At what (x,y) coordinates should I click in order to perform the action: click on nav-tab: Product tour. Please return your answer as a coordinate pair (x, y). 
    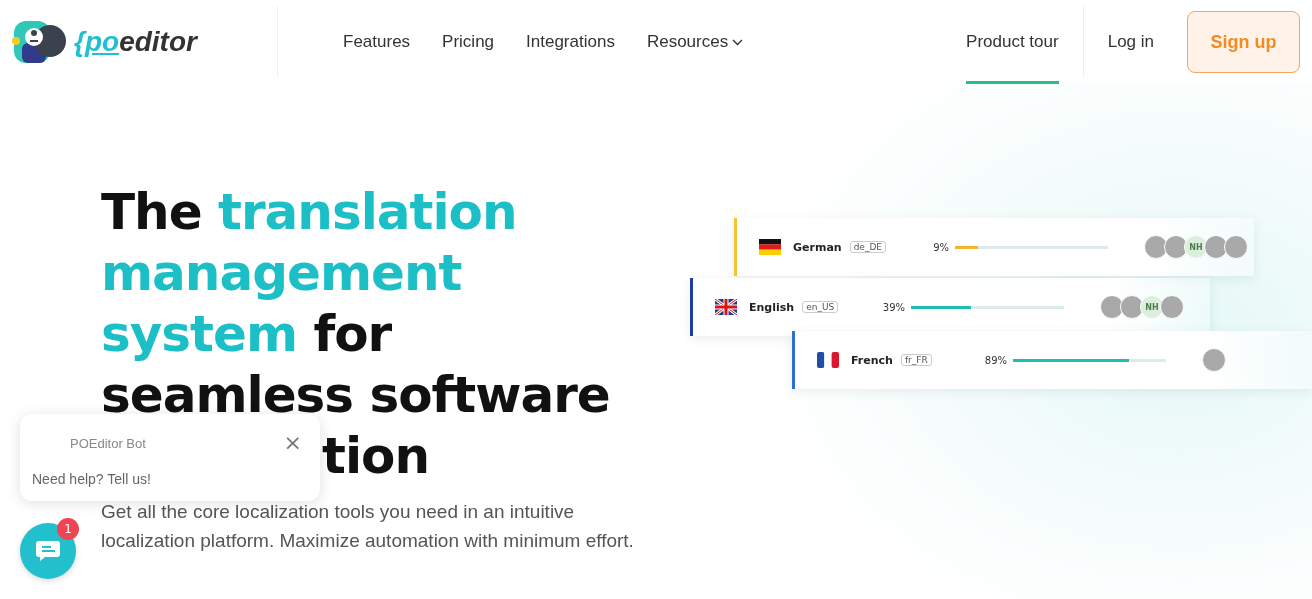
    Looking at the image, I should click on (1012, 42).